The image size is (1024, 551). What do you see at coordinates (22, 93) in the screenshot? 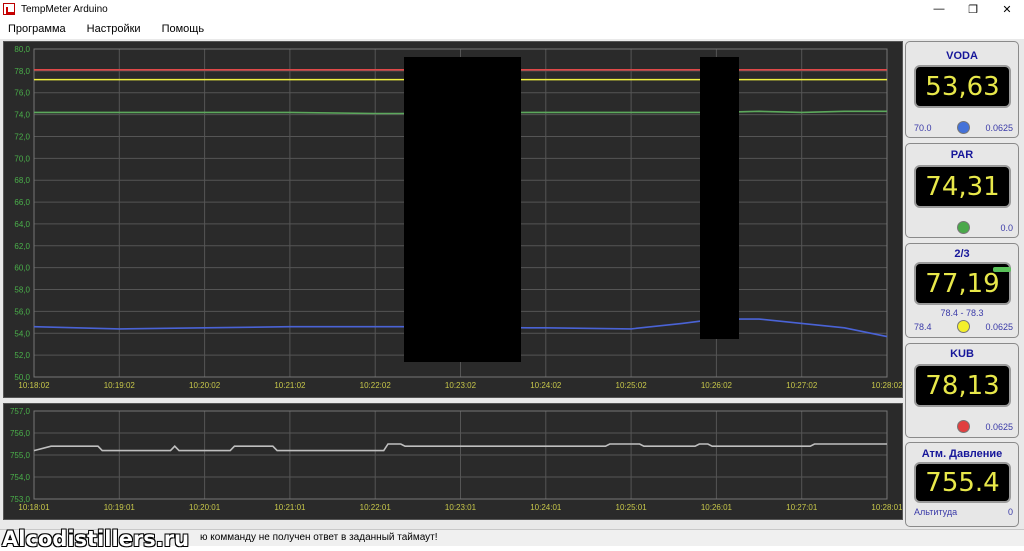
I see `temp-y-tick-label: 76,0` at bounding box center [22, 93].